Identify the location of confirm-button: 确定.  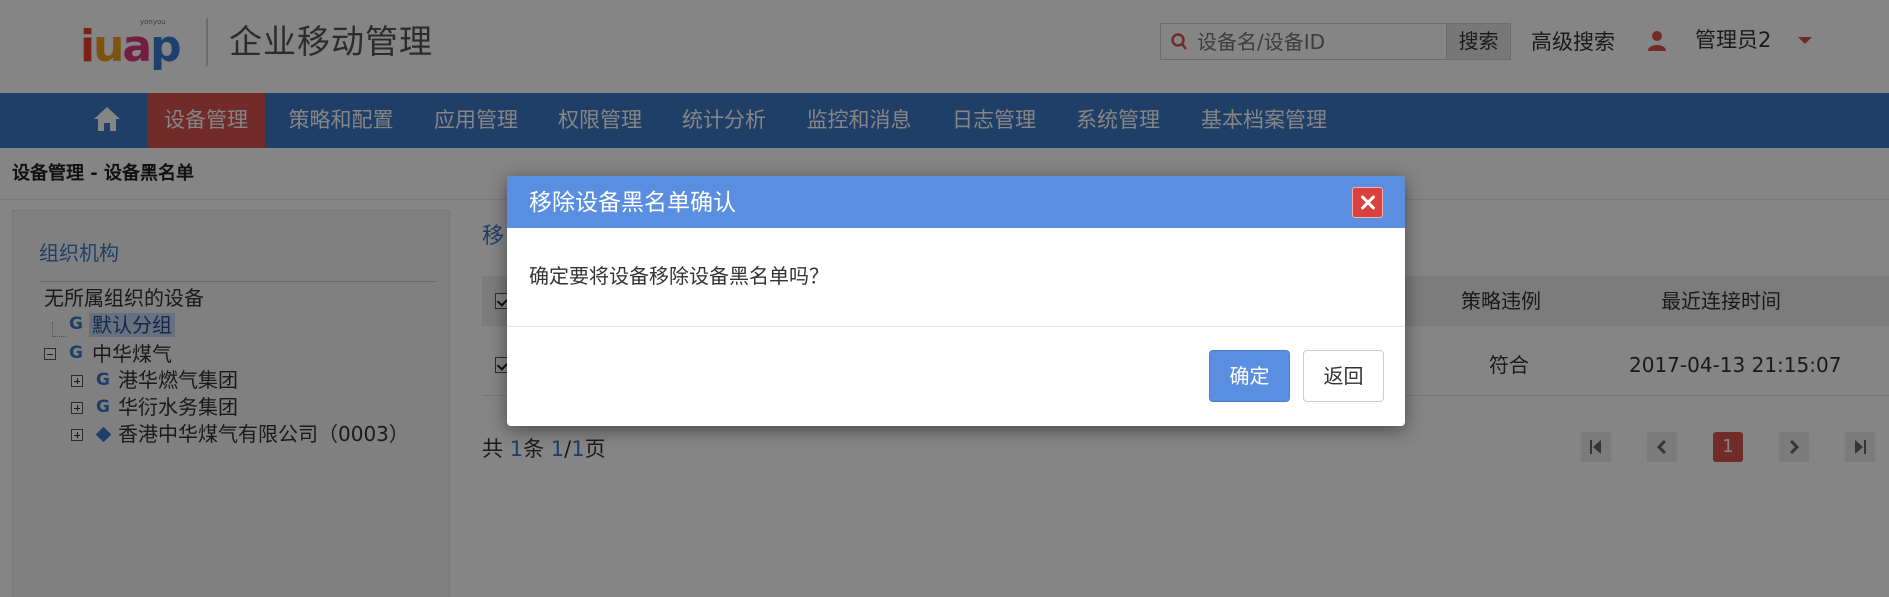
(1249, 376).